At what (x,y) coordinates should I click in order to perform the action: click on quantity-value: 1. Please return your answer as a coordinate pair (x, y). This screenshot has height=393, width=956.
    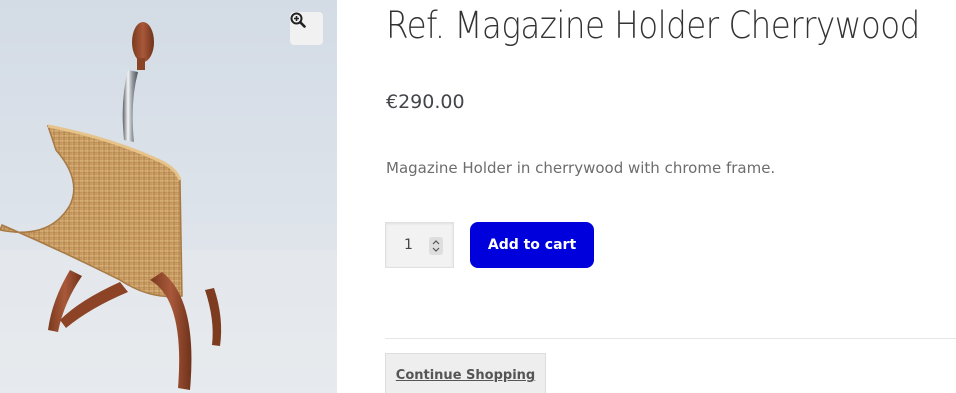
    Looking at the image, I should click on (408, 245).